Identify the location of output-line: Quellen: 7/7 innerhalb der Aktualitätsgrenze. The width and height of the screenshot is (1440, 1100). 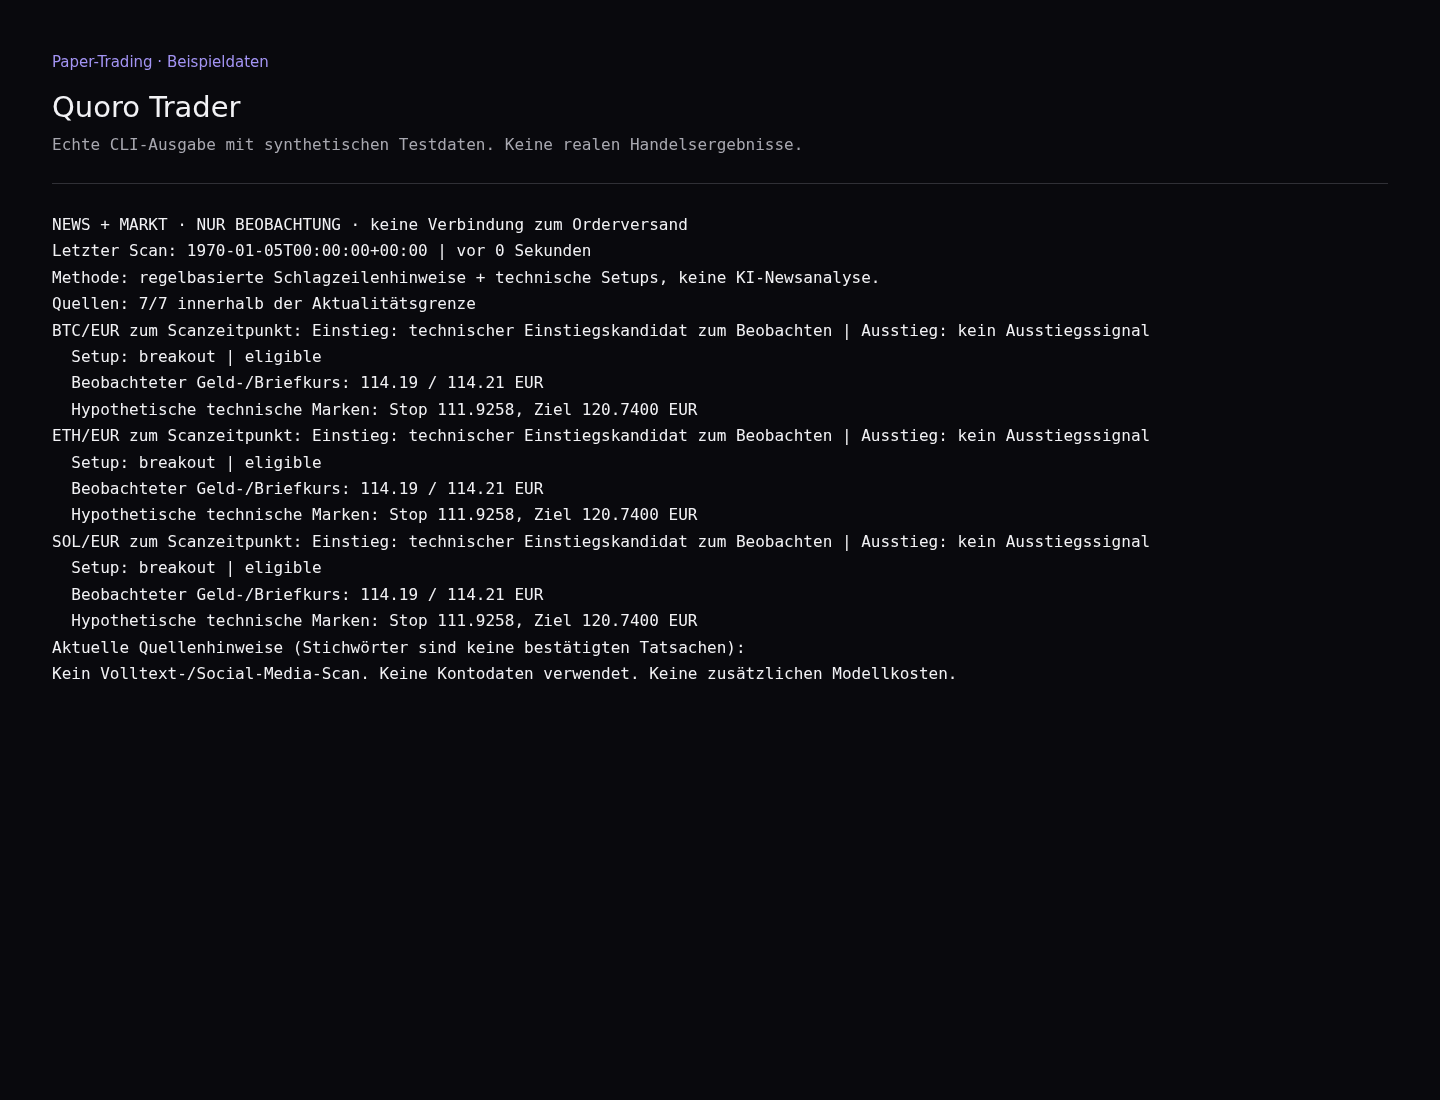
(264, 304).